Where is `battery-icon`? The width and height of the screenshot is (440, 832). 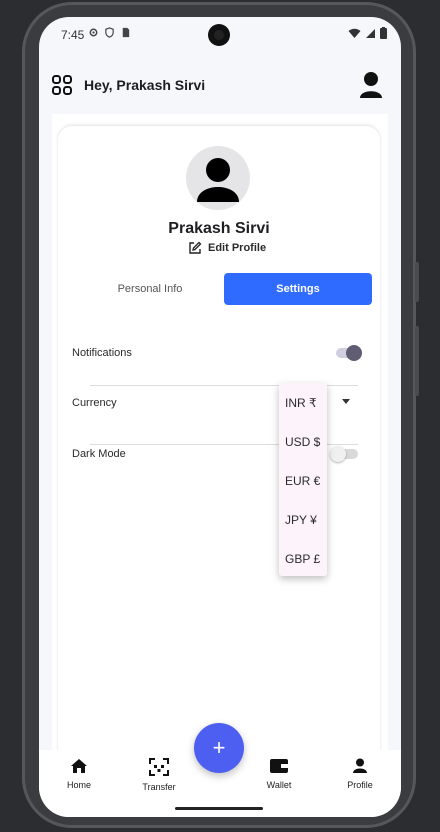
battery-icon is located at coordinates (383, 33).